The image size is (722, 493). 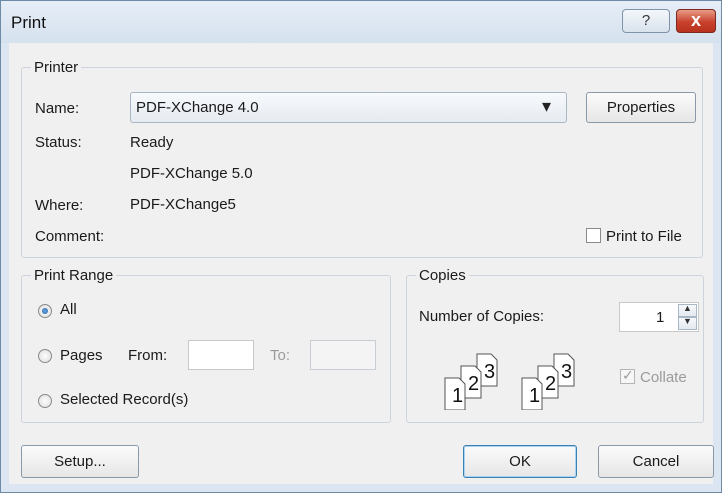 I want to click on print-range-legend: Print Range, so click(x=74, y=275).